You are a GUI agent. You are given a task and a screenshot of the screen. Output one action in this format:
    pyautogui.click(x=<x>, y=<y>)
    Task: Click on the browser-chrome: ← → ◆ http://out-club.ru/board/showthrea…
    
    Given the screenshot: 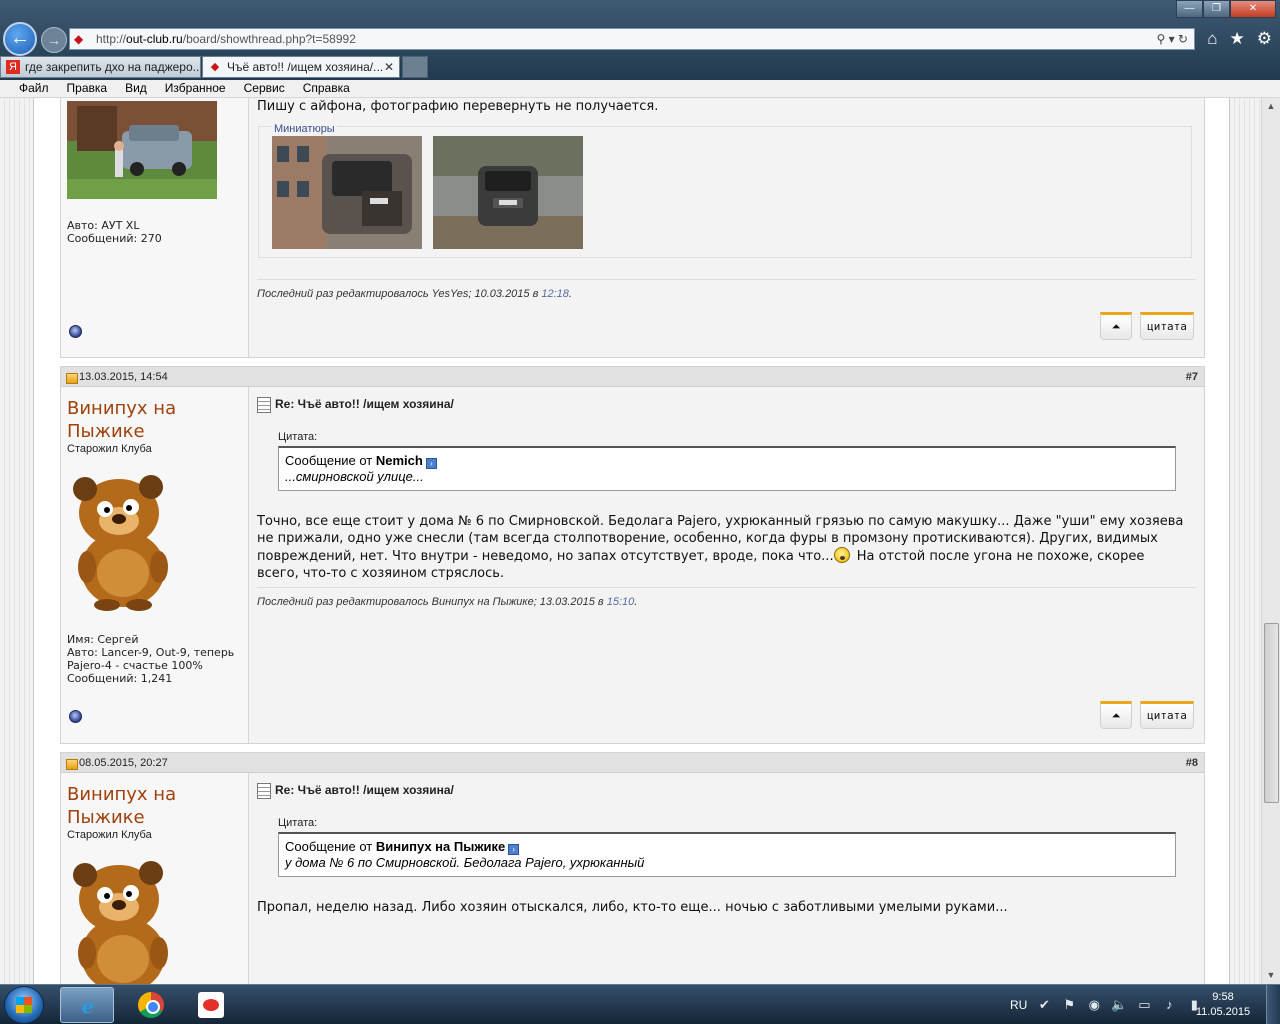 What is the action you would take?
    pyautogui.click(x=640, y=40)
    